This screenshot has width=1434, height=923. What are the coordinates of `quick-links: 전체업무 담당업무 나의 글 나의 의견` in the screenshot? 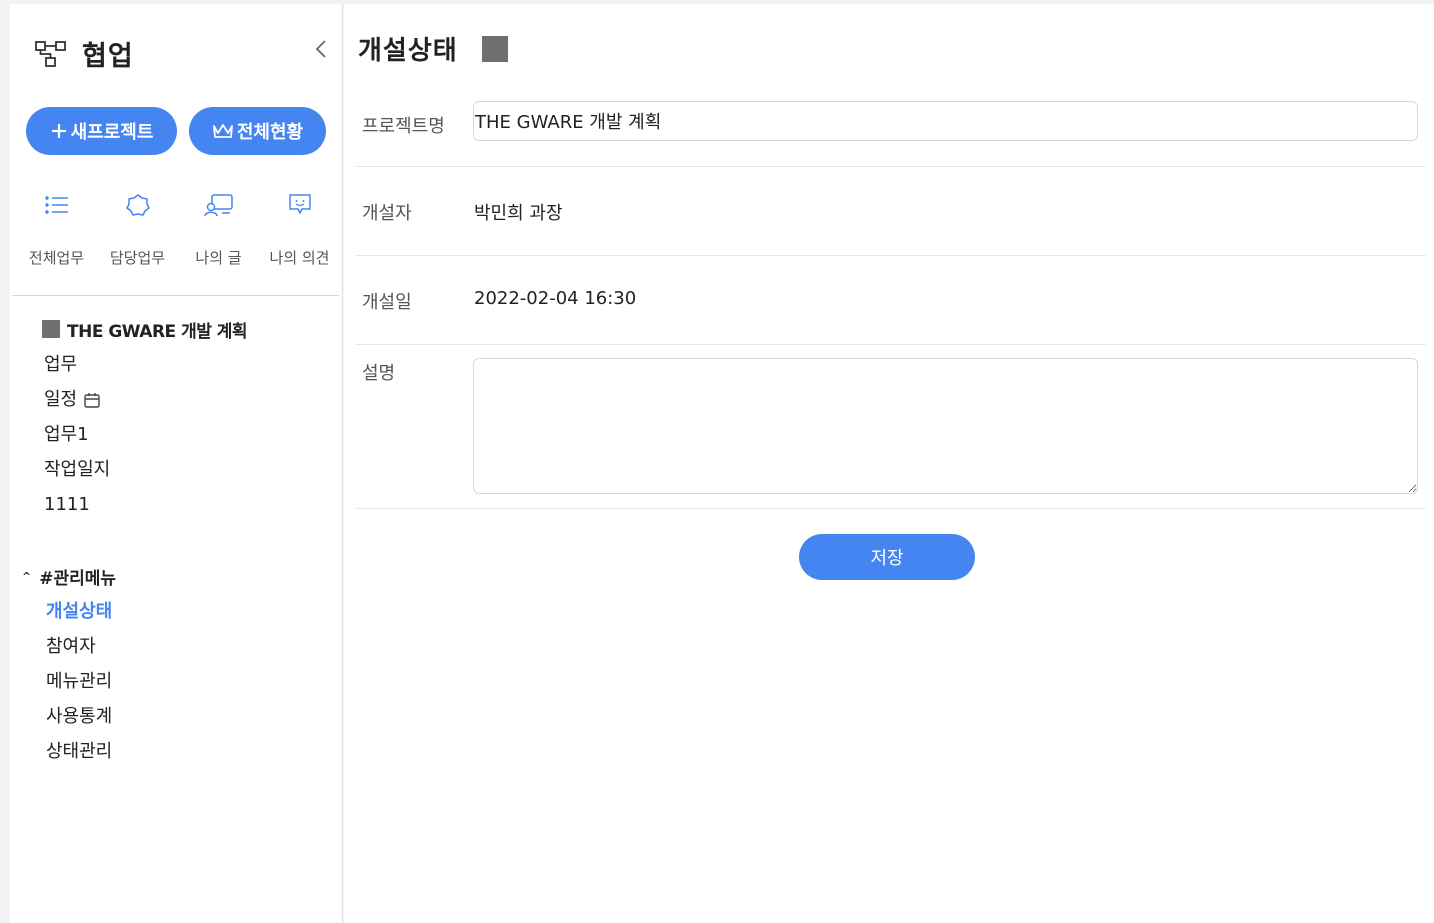 It's located at (178, 227).